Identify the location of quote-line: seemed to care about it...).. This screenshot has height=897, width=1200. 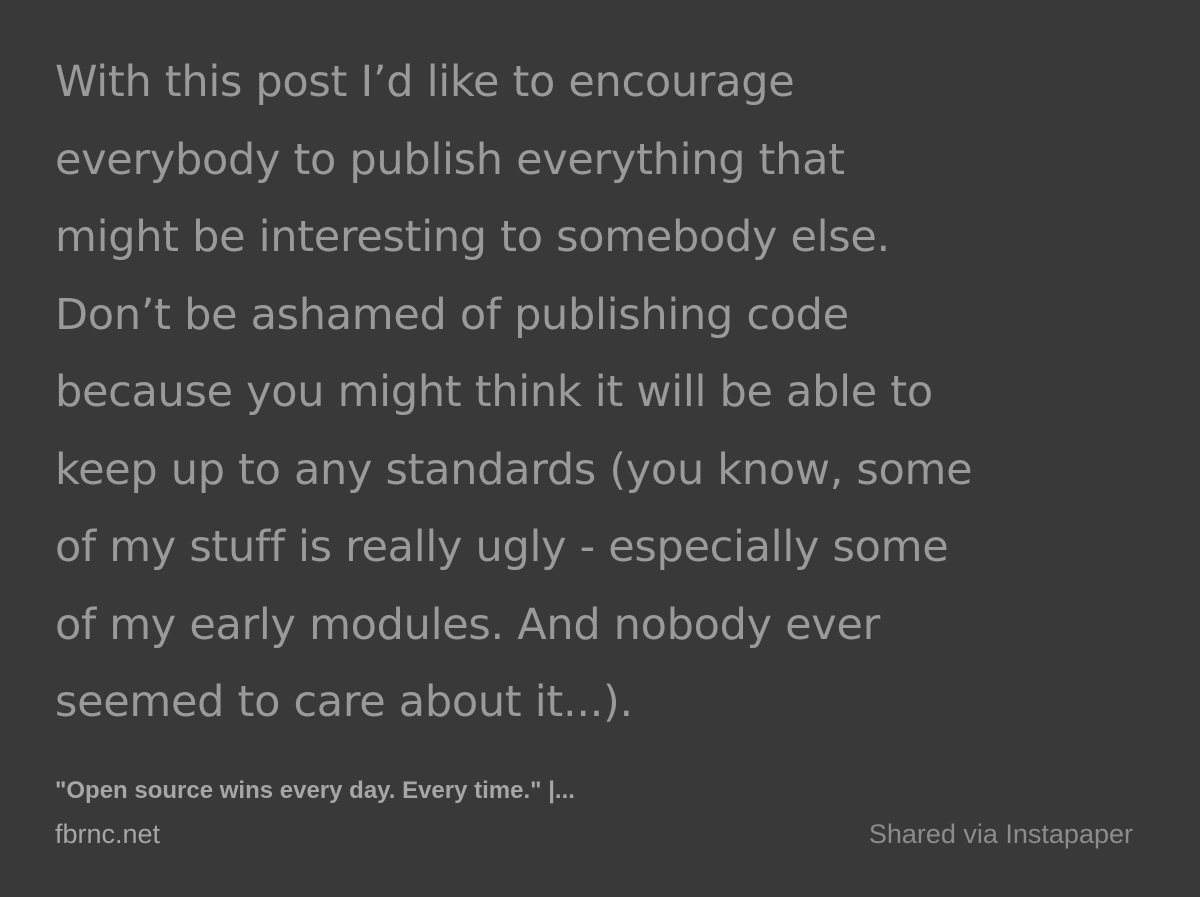
(344, 702).